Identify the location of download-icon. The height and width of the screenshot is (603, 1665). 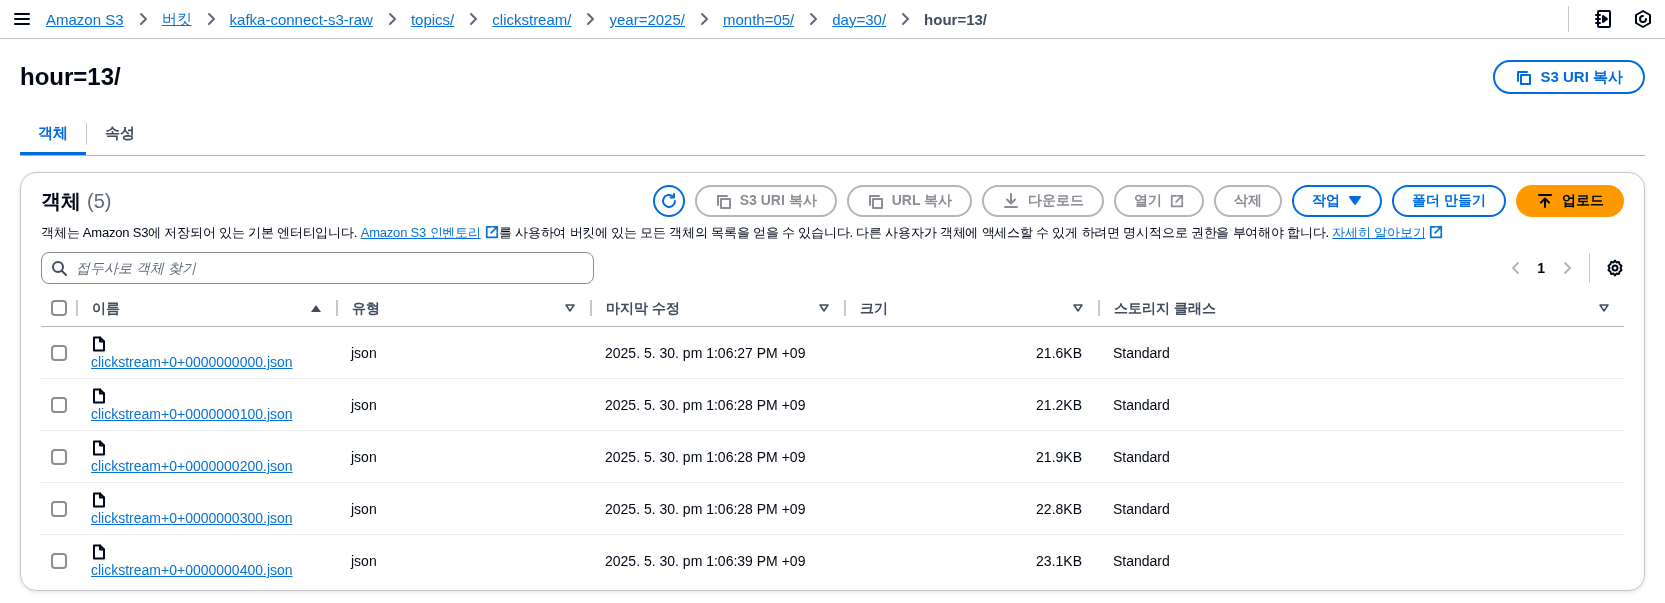
(1011, 201).